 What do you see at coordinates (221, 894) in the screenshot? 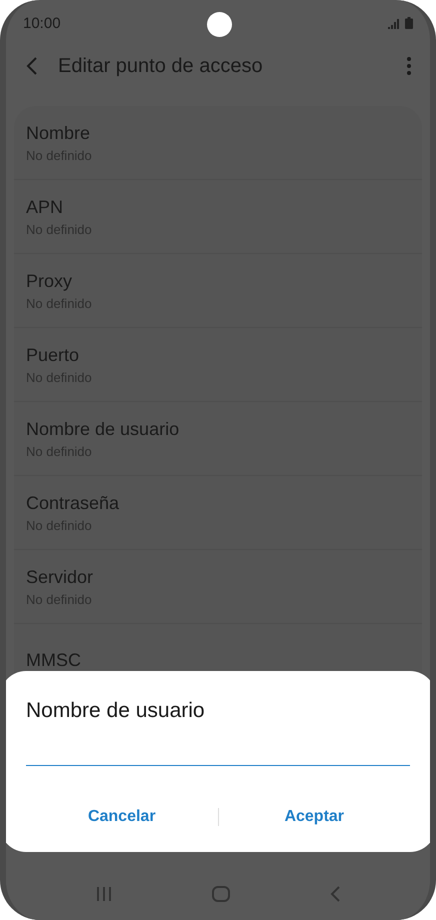
I see `home-icon` at bounding box center [221, 894].